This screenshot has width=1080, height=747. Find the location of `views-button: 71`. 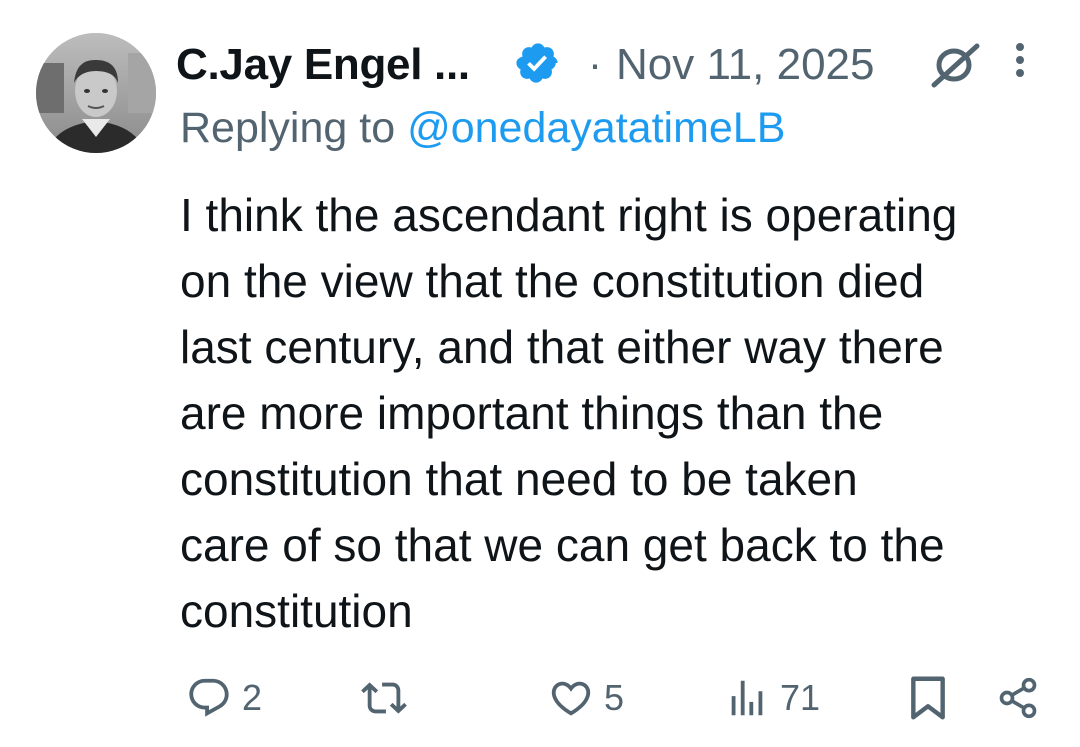

views-button: 71 is located at coordinates (772, 698).